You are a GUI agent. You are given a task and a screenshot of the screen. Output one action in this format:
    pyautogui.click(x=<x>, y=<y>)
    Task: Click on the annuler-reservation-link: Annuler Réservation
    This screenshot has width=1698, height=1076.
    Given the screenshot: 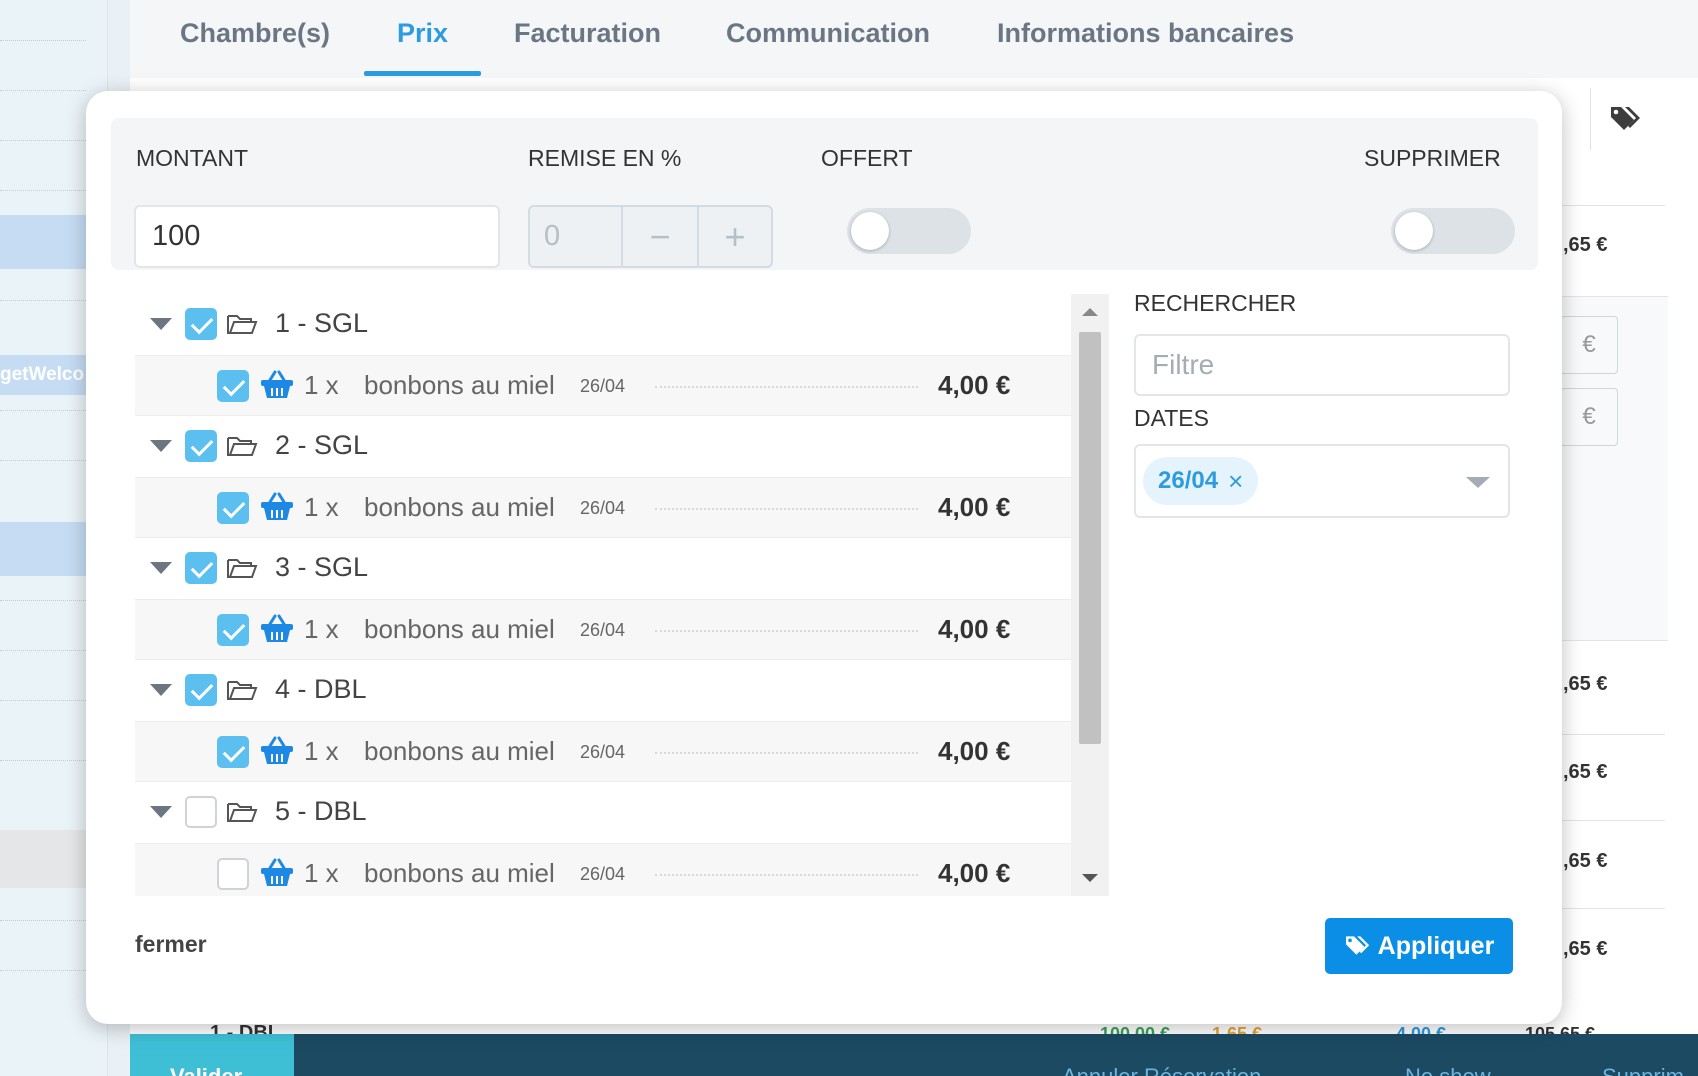 What is the action you would take?
    pyautogui.click(x=1161, y=1070)
    